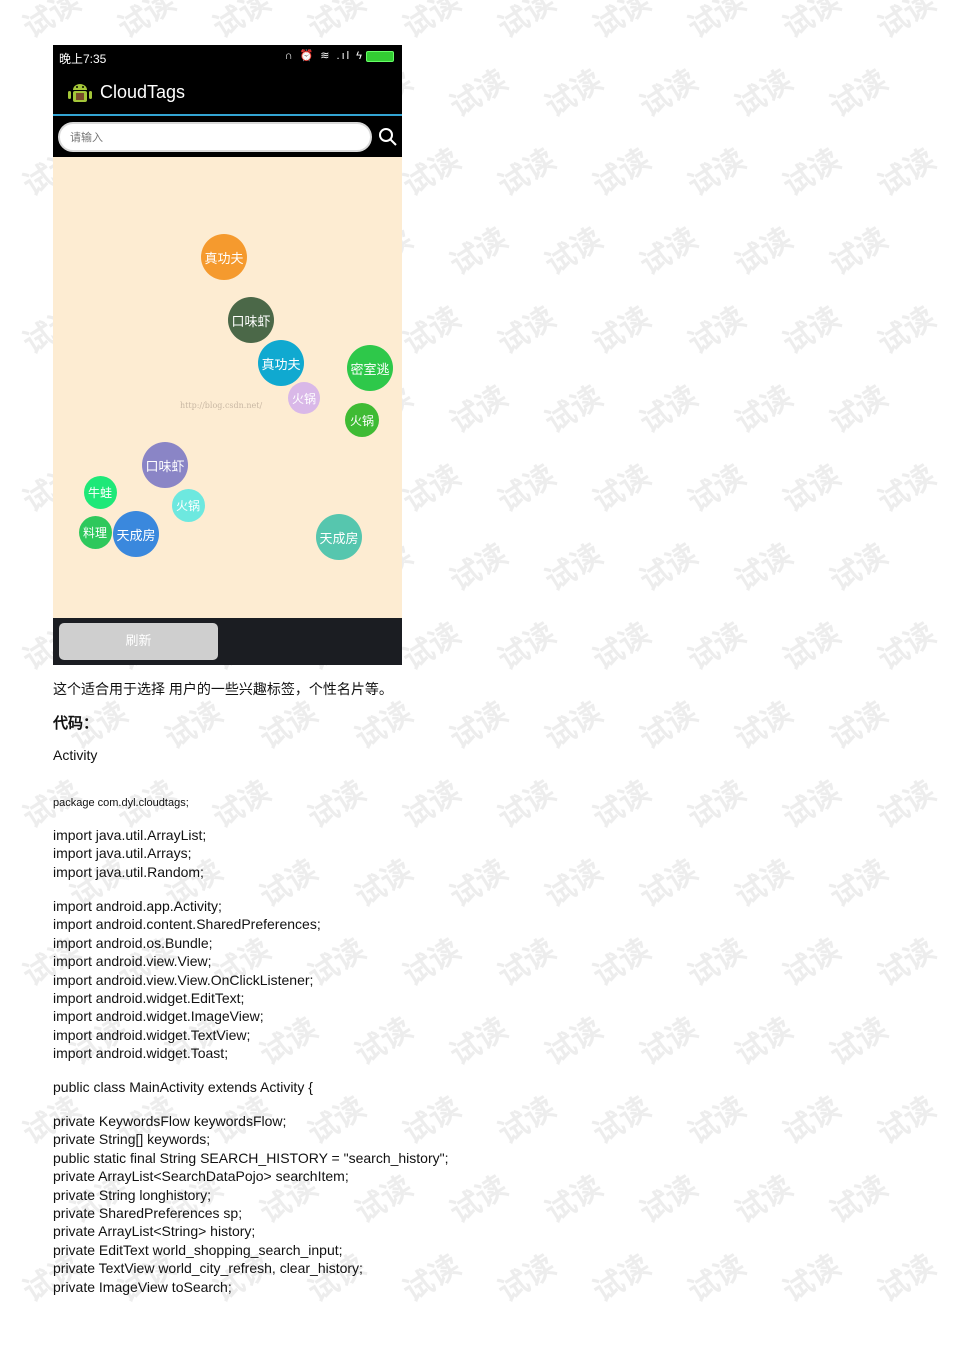 The image size is (960, 1357). What do you see at coordinates (80, 93) in the screenshot?
I see `android-app-icon` at bounding box center [80, 93].